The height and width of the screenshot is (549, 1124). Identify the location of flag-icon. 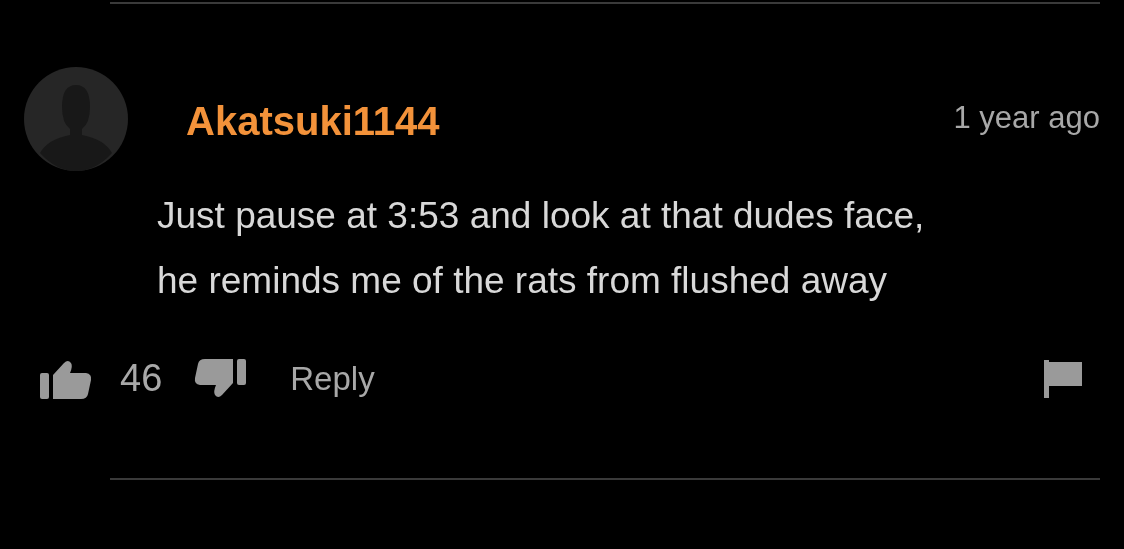
(1063, 378).